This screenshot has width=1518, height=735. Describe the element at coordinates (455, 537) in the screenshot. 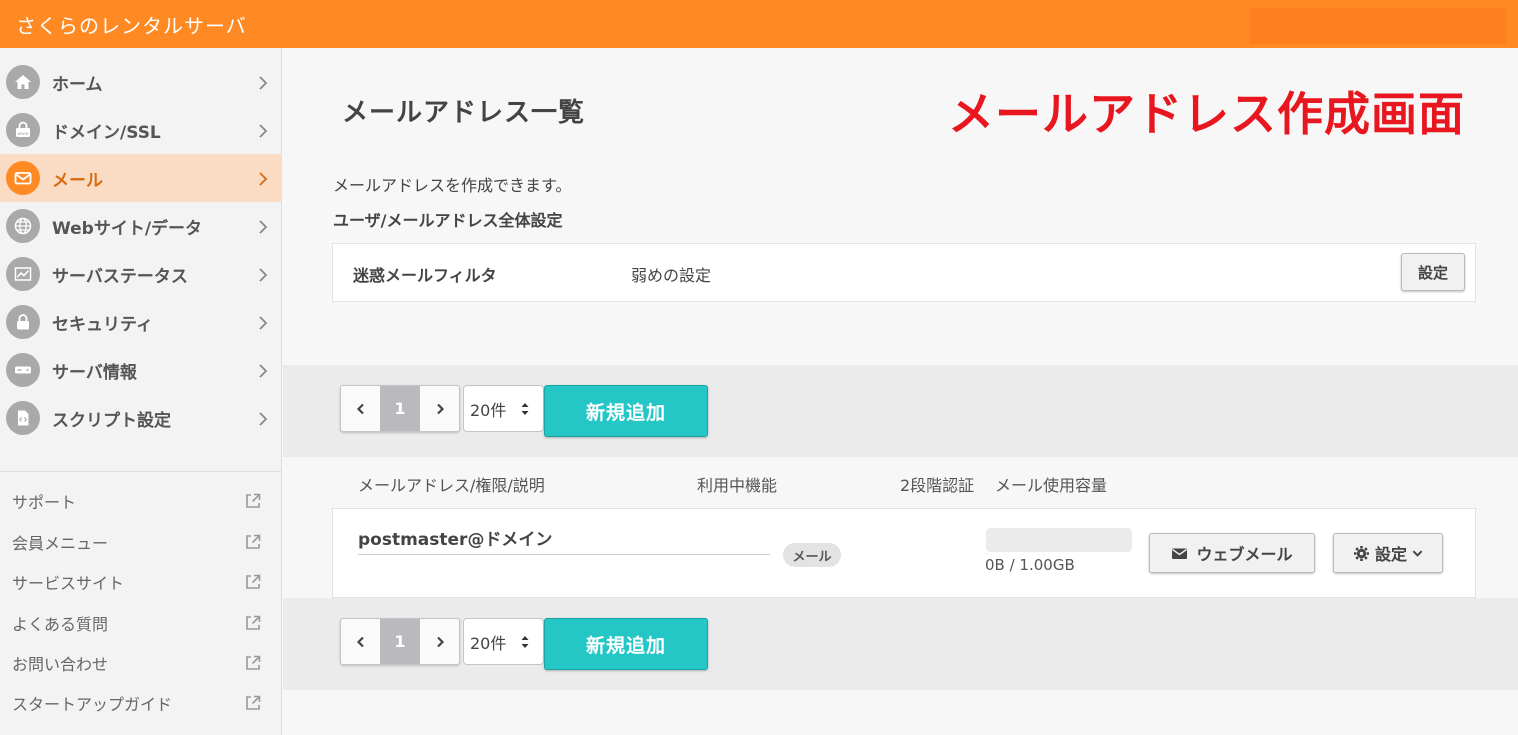

I see `mail-address: postmaster@ドメイン` at that location.